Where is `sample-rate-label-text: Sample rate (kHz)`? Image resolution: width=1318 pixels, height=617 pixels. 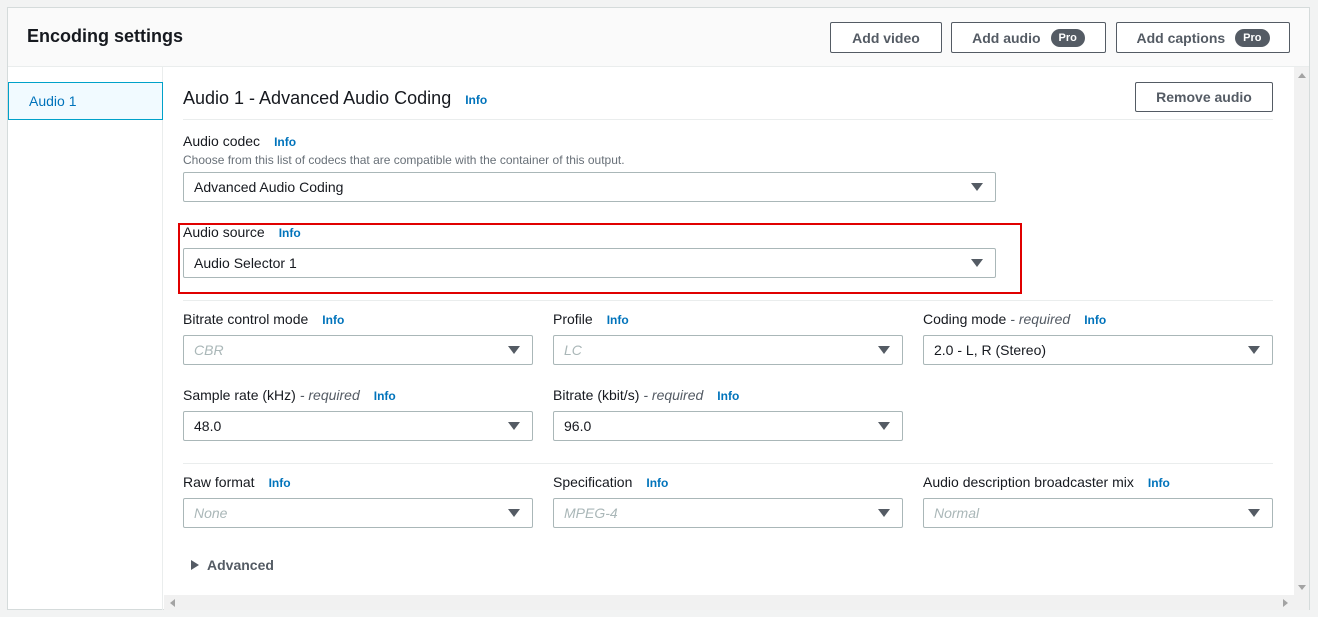 sample-rate-label-text: Sample rate (kHz) is located at coordinates (239, 395).